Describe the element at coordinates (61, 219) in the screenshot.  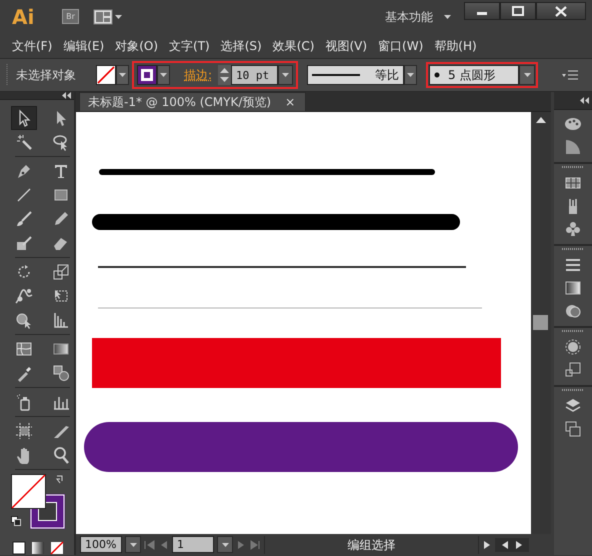
I see `pencil-icon` at that location.